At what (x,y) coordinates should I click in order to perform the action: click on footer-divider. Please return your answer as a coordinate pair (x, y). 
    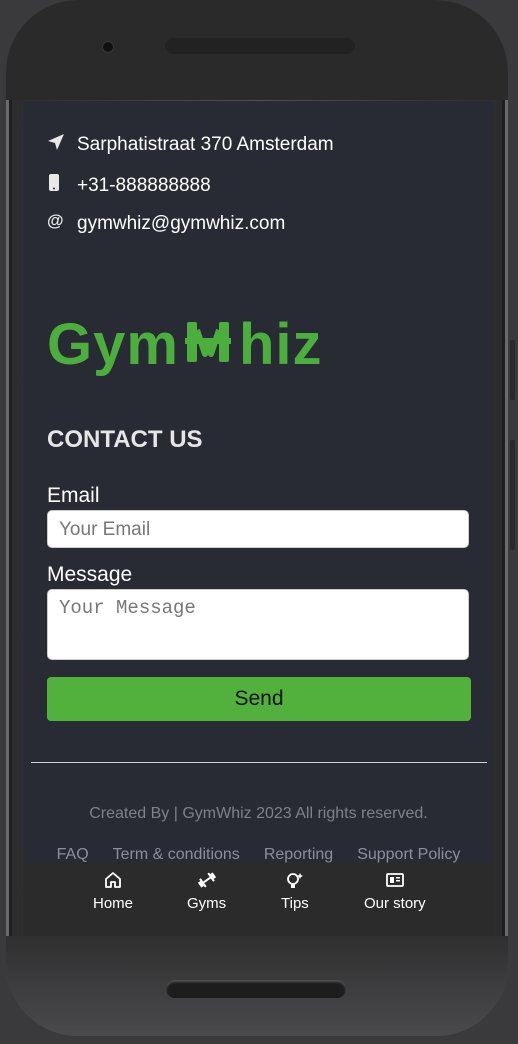
    Looking at the image, I should click on (259, 762).